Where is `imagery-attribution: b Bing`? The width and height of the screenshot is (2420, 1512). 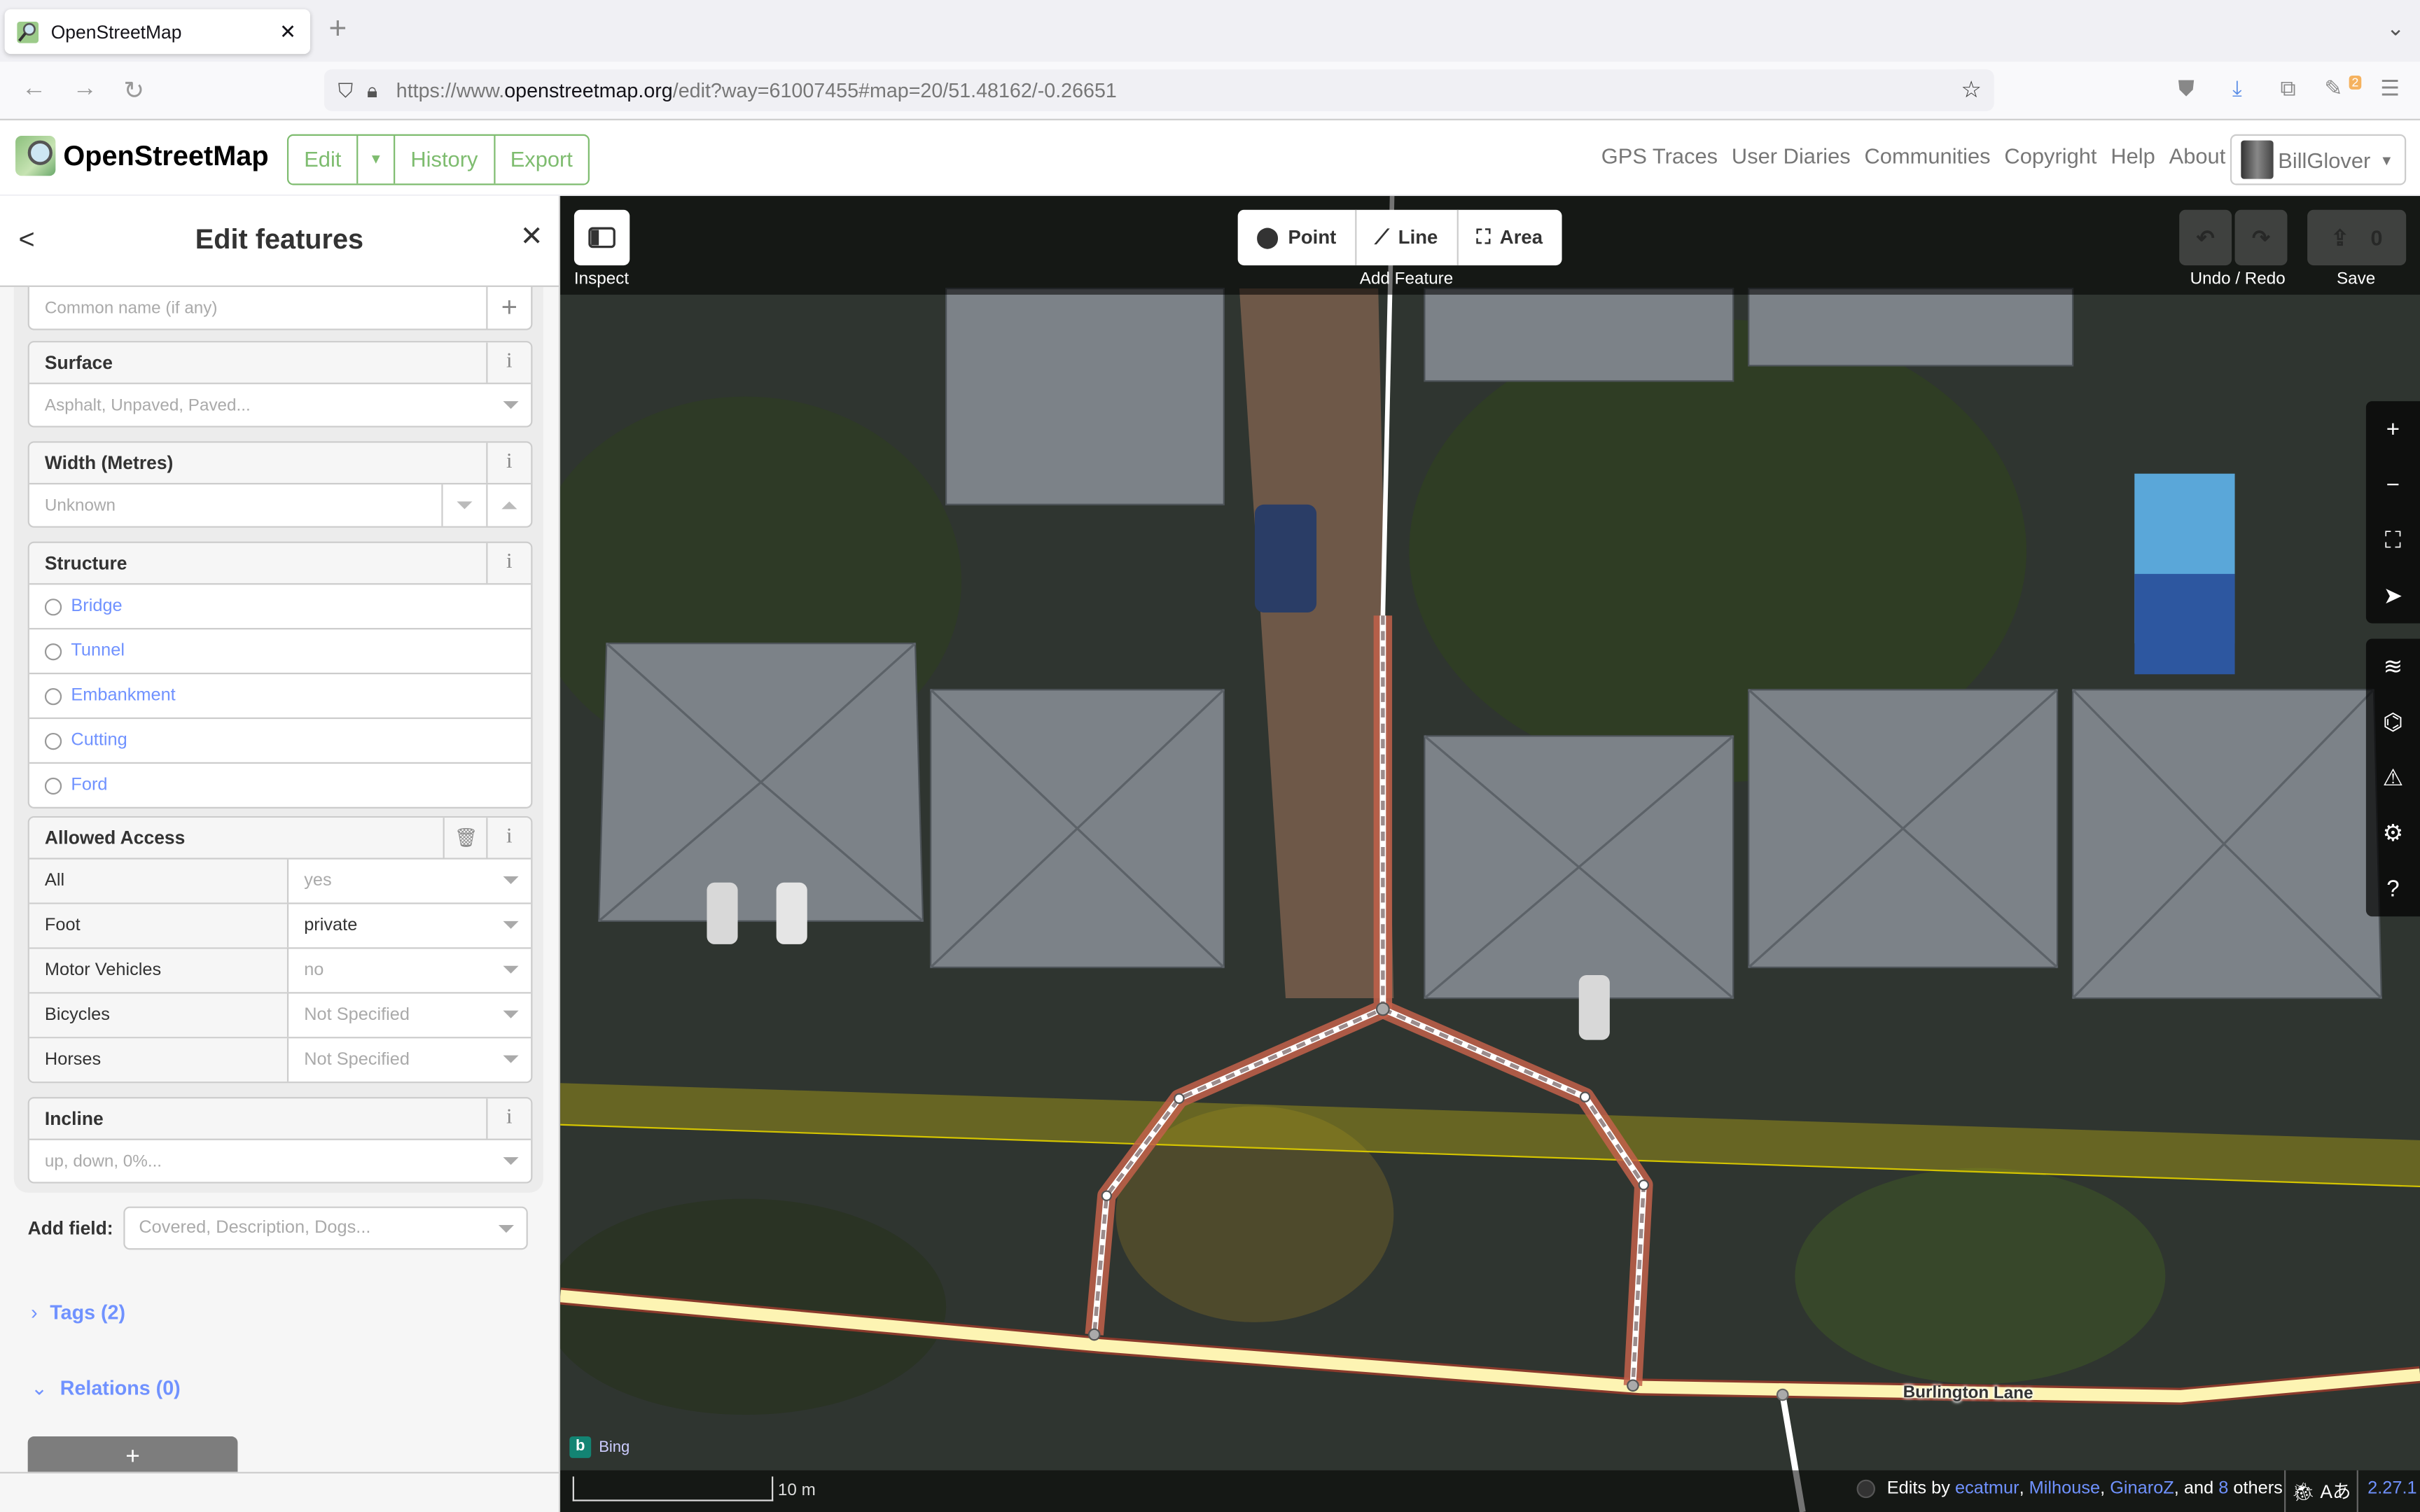
imagery-attribution: b Bing is located at coordinates (599, 1447).